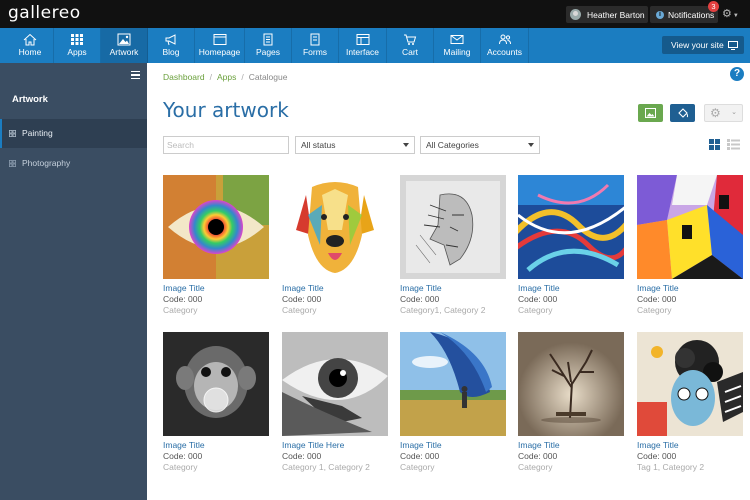 This screenshot has height=500, width=750. Describe the element at coordinates (184, 77) in the screenshot. I see `breadcrumb-dashboard: Dashboard` at that location.